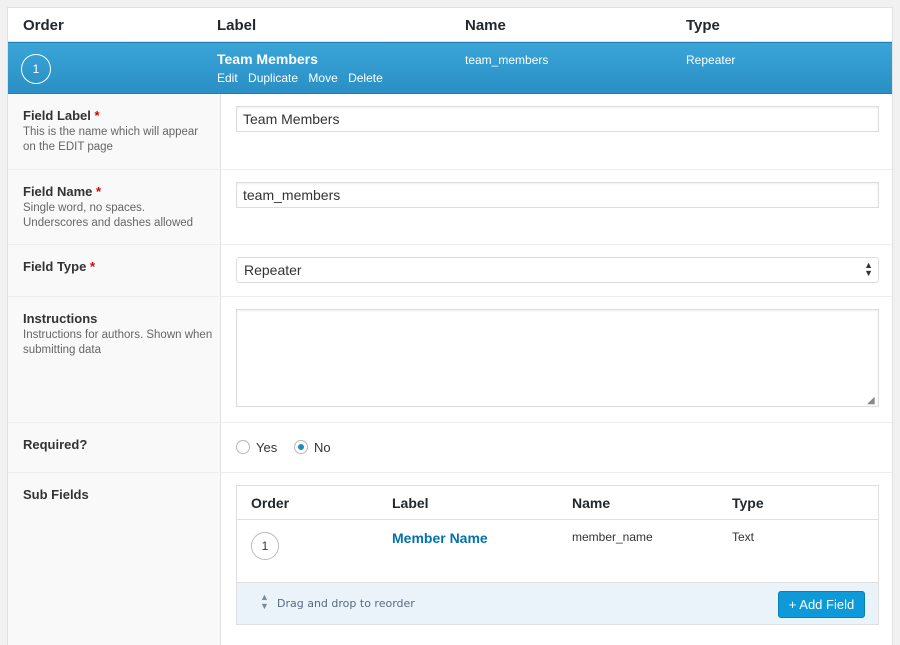 The width and height of the screenshot is (900, 645). I want to click on required-no-label: No, so click(322, 447).